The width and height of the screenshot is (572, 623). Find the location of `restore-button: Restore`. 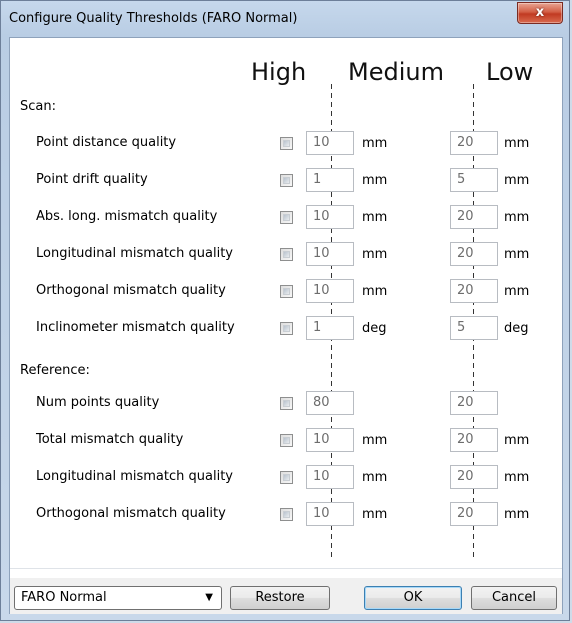

restore-button: Restore is located at coordinates (280, 598).